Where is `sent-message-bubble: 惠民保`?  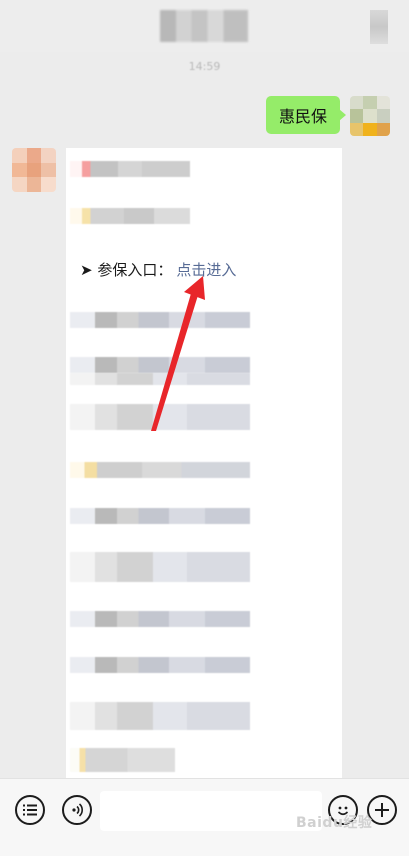 sent-message-bubble: 惠民保 is located at coordinates (306, 115).